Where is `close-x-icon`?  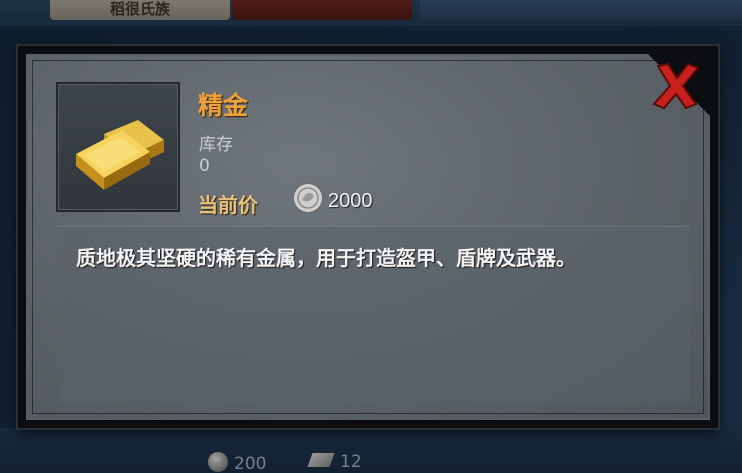 close-x-icon is located at coordinates (676, 86).